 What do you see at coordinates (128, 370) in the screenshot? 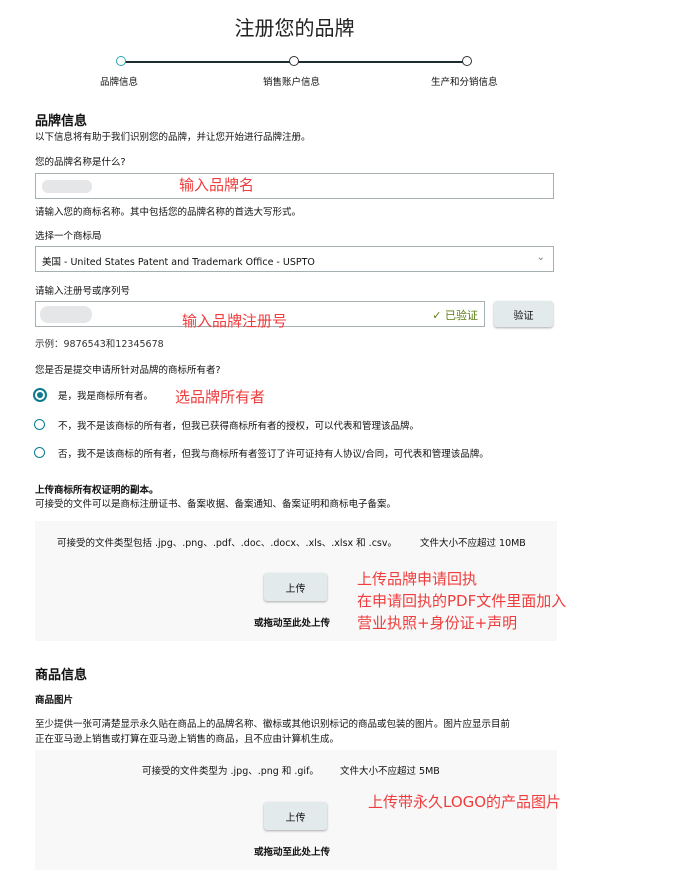
I see `owner-question: 您是否是提交申请所针对品牌的商标所有者?` at bounding box center [128, 370].